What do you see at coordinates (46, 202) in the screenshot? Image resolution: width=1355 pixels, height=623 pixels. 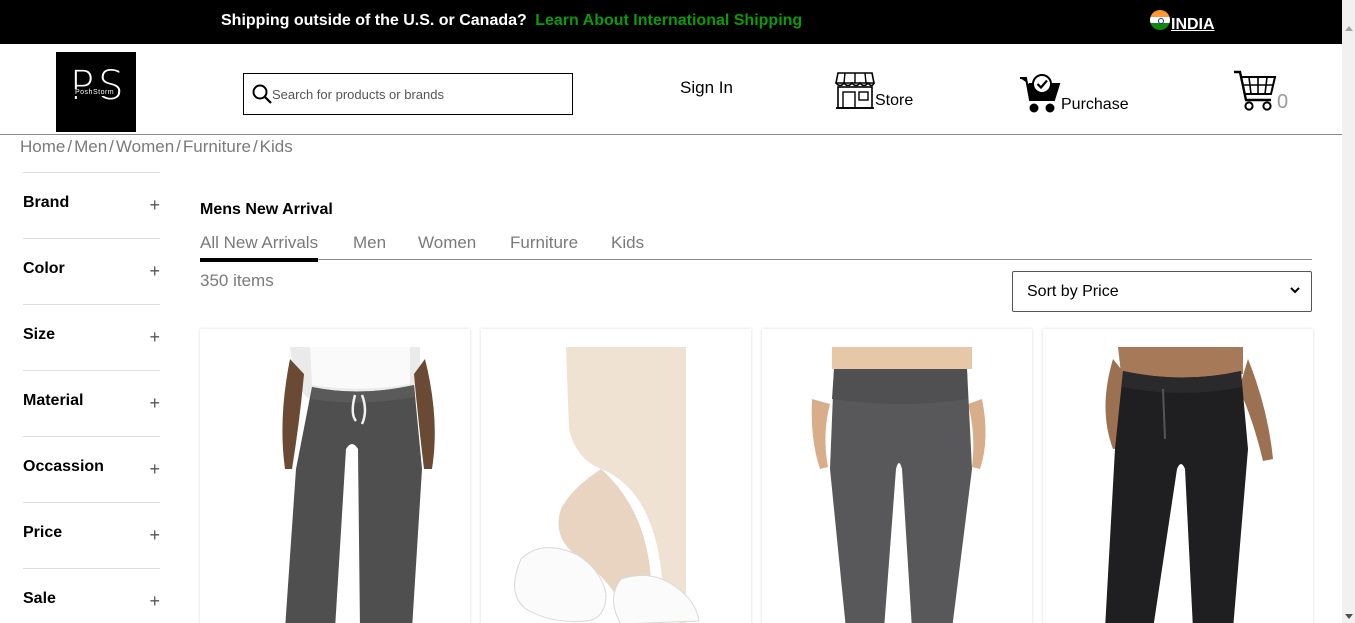 I see `filter-label: Brand` at bounding box center [46, 202].